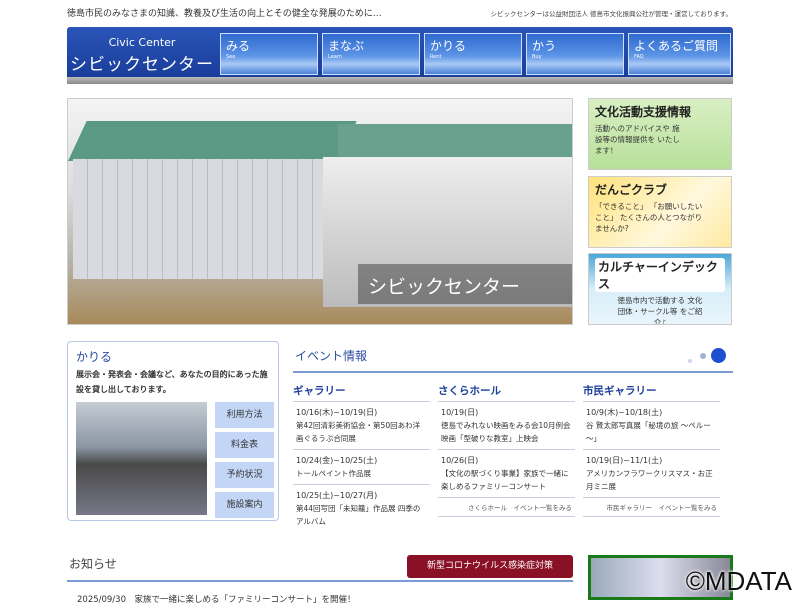 This screenshot has height=605, width=800. Describe the element at coordinates (643, 112) in the screenshot. I see `banner-title: 文化活動支援情報` at that location.